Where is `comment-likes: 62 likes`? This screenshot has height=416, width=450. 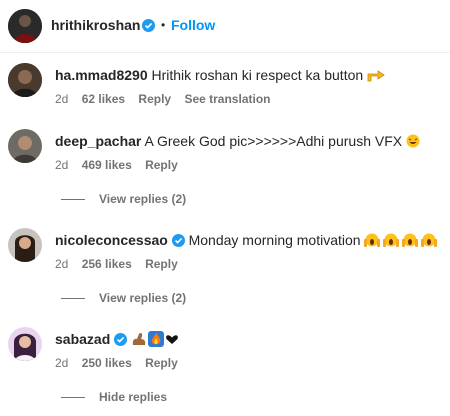
comment-likes: 62 likes is located at coordinates (103, 99).